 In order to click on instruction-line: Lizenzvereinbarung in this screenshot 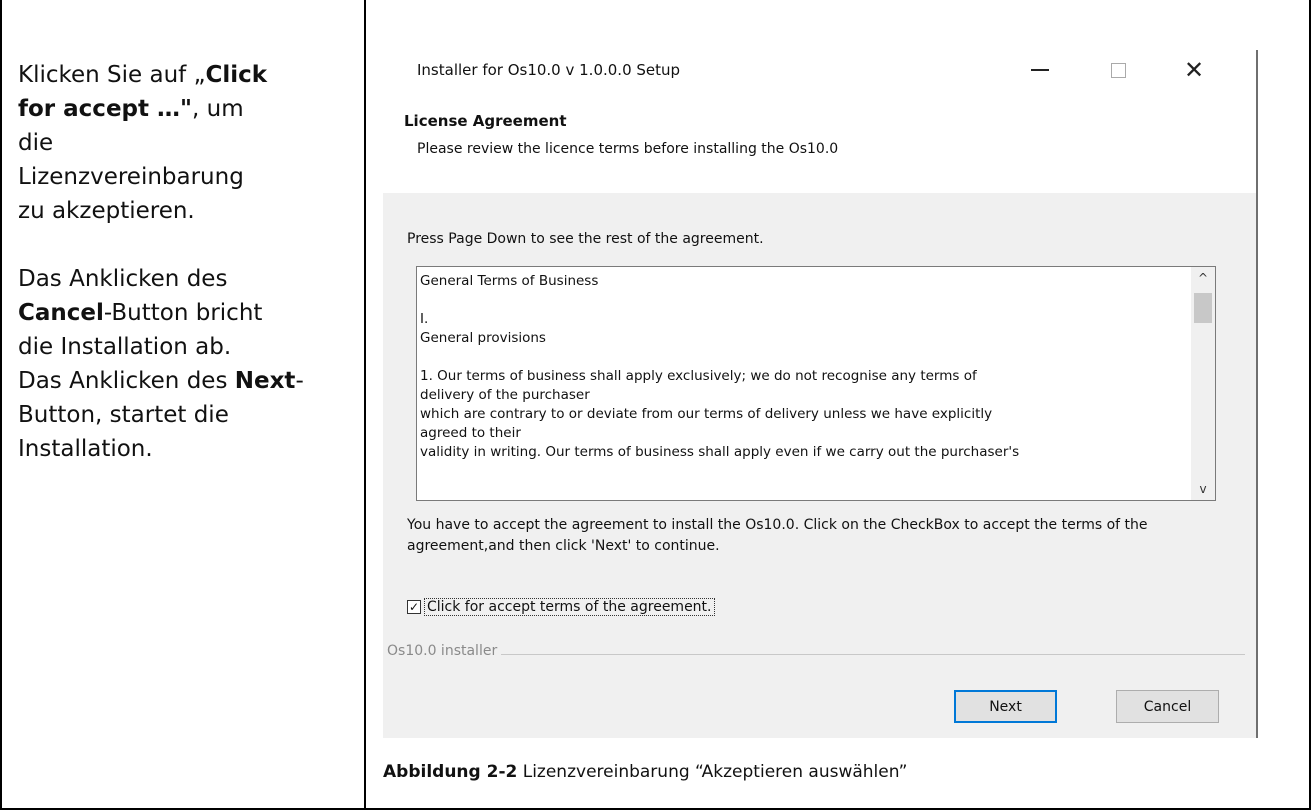, I will do `click(131, 177)`.